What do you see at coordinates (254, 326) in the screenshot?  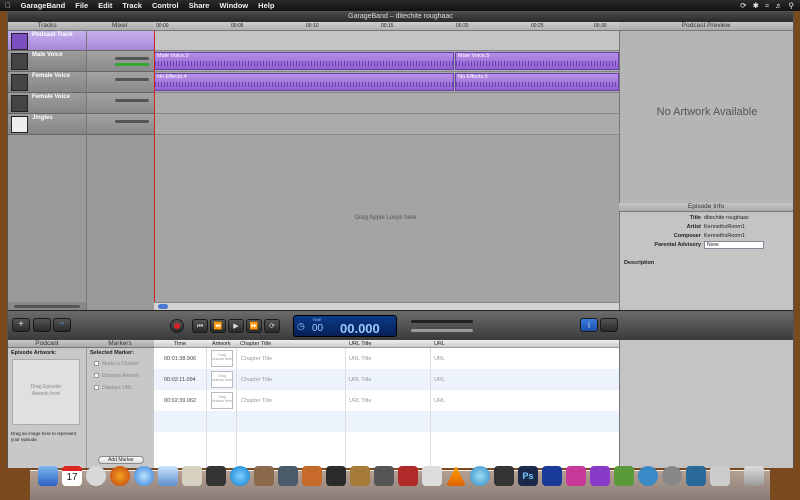 I see `fast-forward-button: ⏩` at bounding box center [254, 326].